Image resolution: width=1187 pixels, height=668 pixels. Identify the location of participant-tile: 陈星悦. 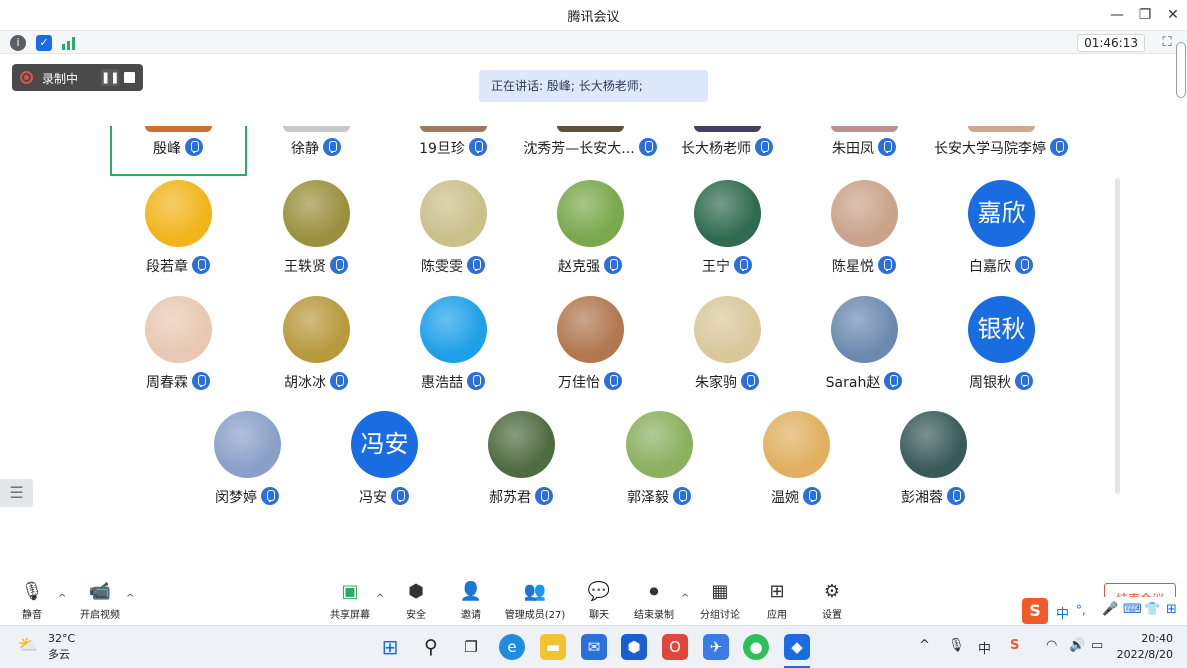
(864, 235).